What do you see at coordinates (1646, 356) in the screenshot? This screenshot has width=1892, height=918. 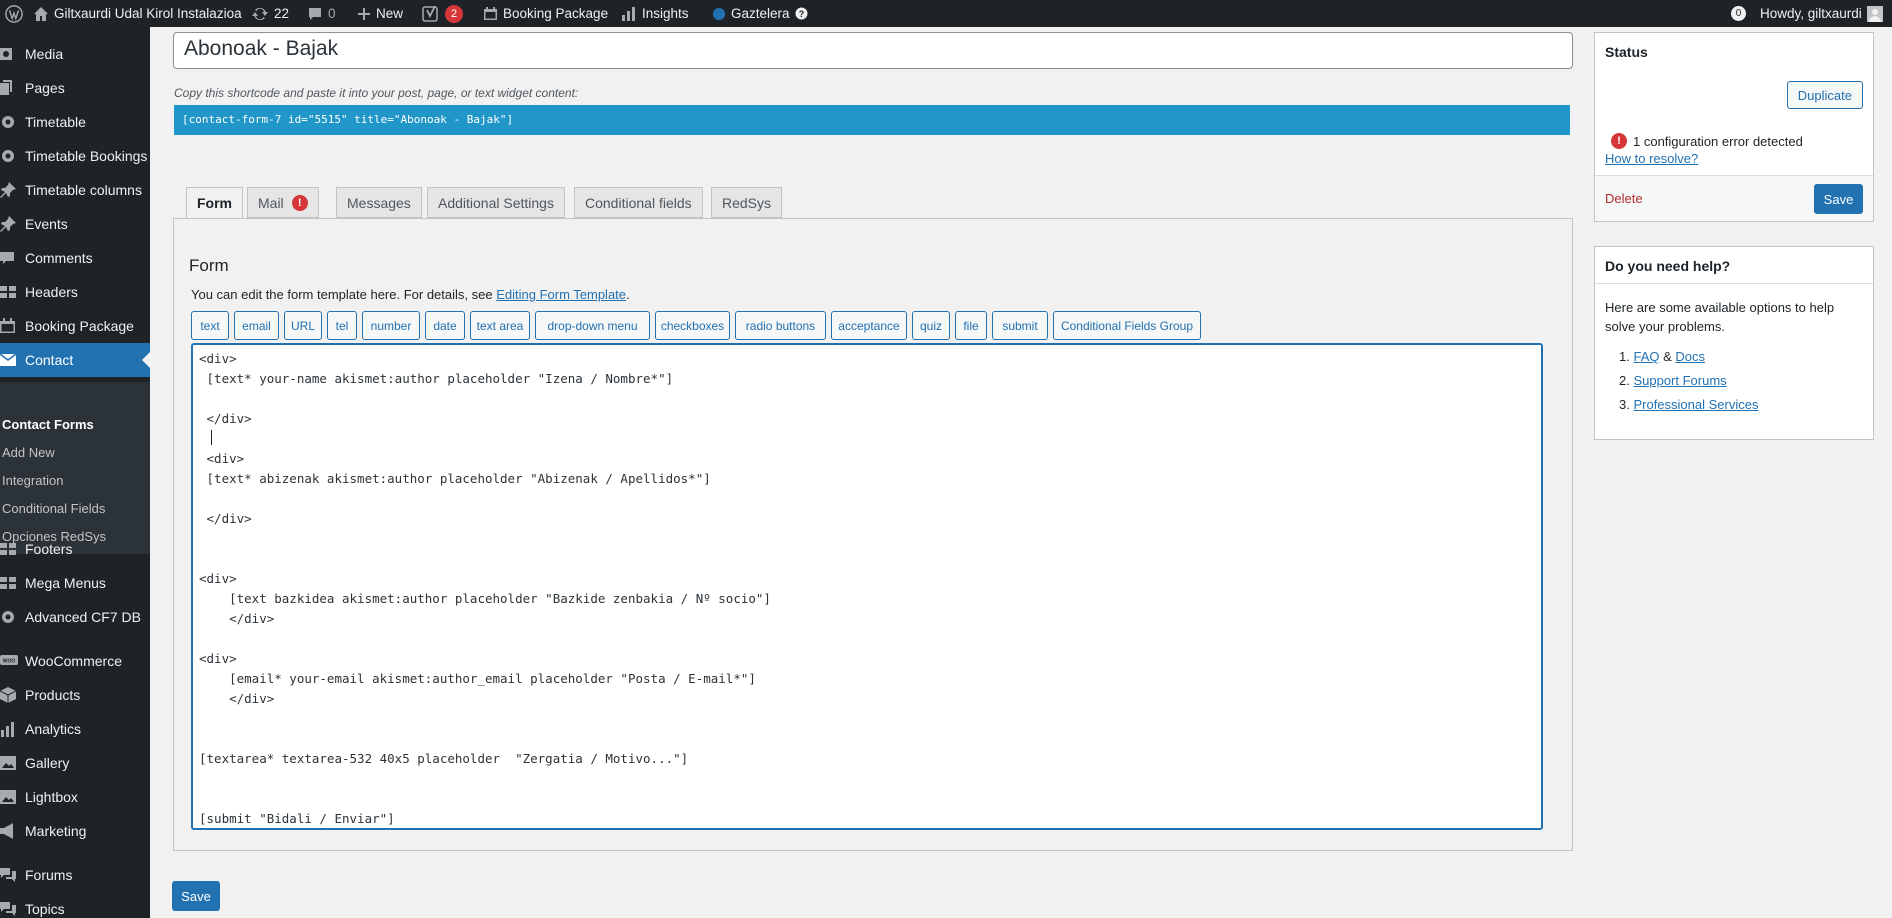 I see `faq-link: FAQ` at bounding box center [1646, 356].